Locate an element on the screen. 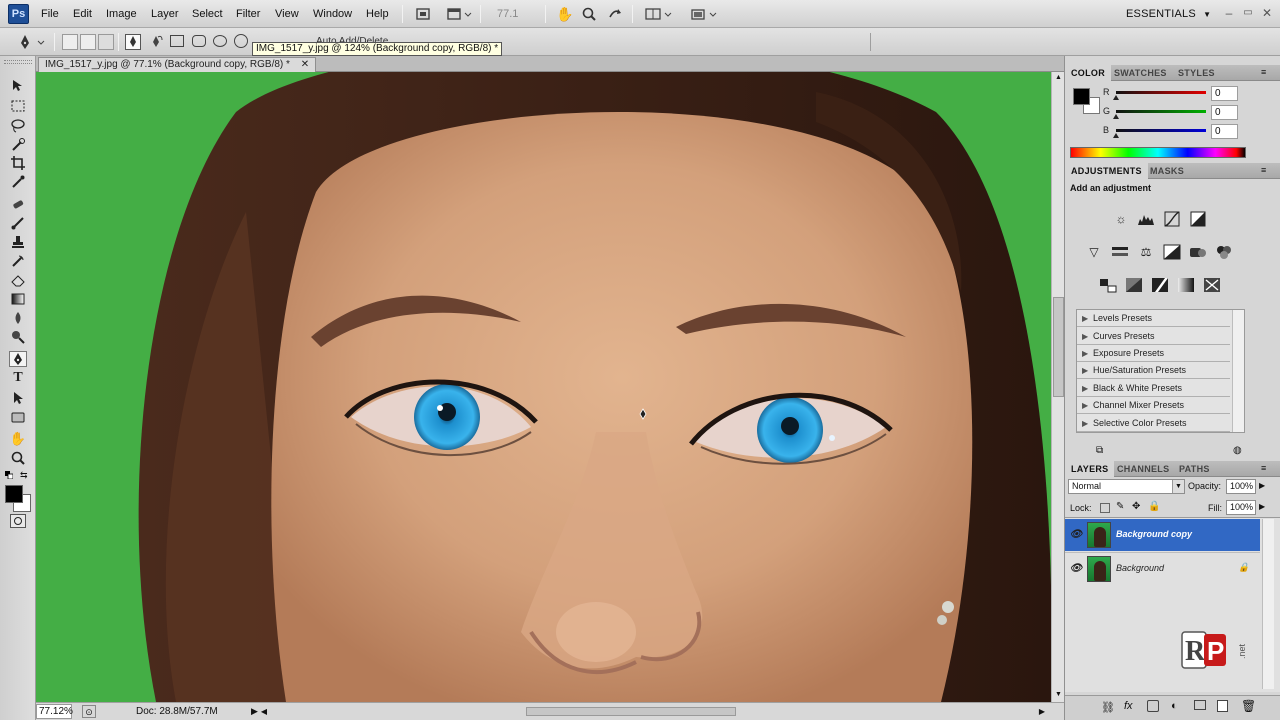  brush-tool-icon is located at coordinates (18, 223).